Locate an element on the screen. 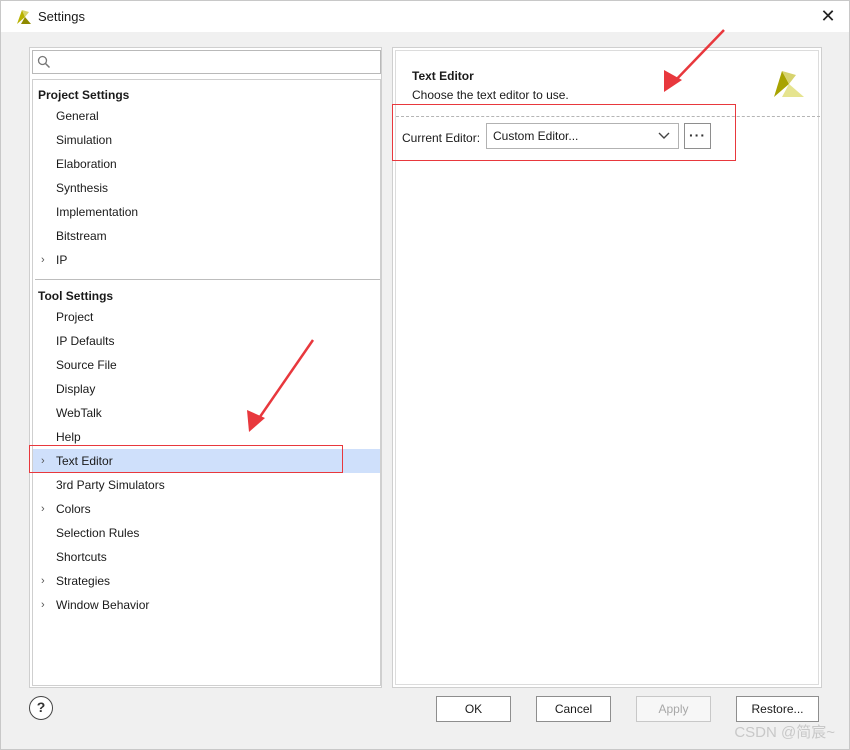 The height and width of the screenshot is (750, 850). annotation-box-editor is located at coordinates (564, 132).